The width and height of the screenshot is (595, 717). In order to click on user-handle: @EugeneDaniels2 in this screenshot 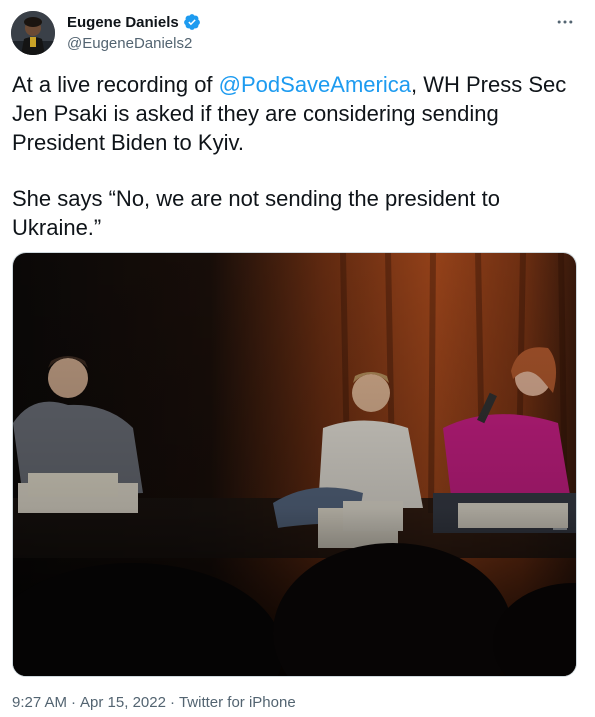, I will do `click(134, 43)`.